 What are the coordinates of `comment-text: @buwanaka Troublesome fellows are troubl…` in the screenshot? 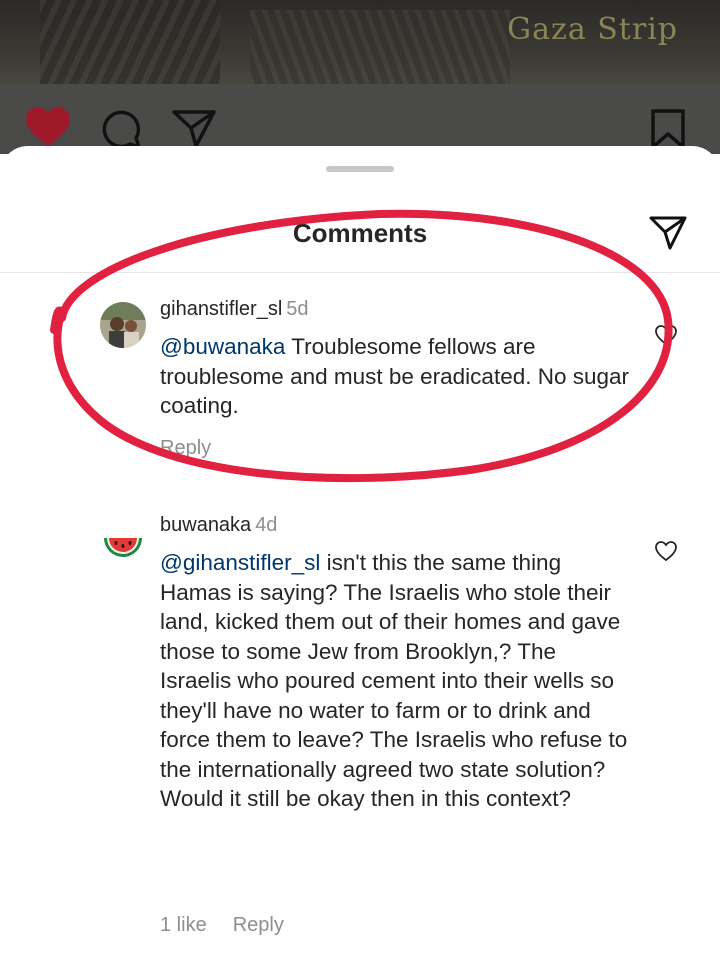 It's located at (395, 376).